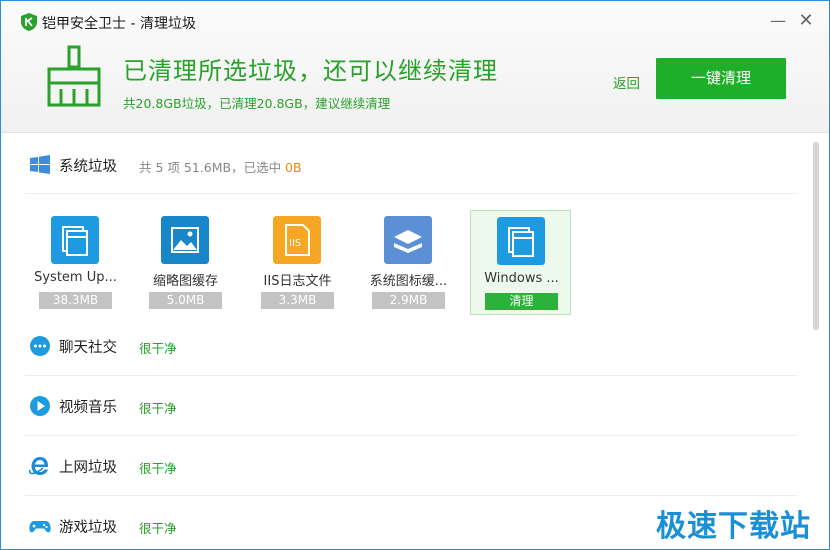  What do you see at coordinates (38, 466) in the screenshot?
I see `ie-browser-icon` at bounding box center [38, 466].